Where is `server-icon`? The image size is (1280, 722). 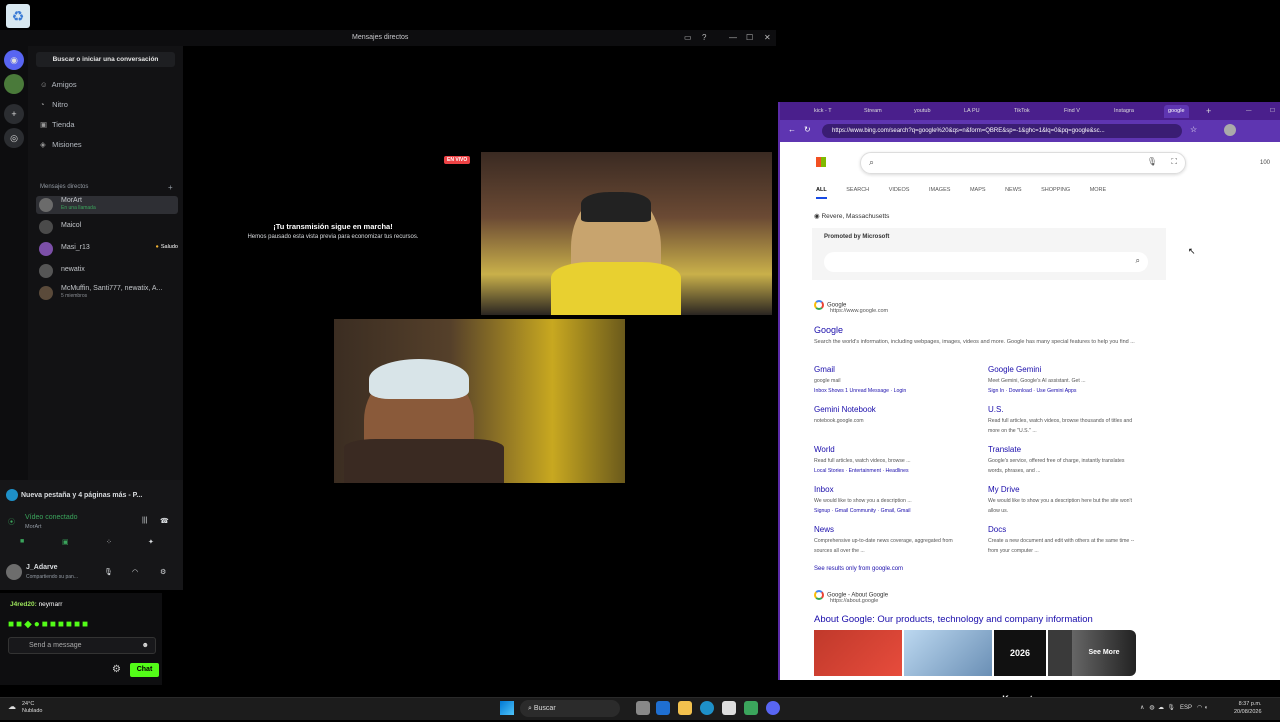 server-icon is located at coordinates (14, 84).